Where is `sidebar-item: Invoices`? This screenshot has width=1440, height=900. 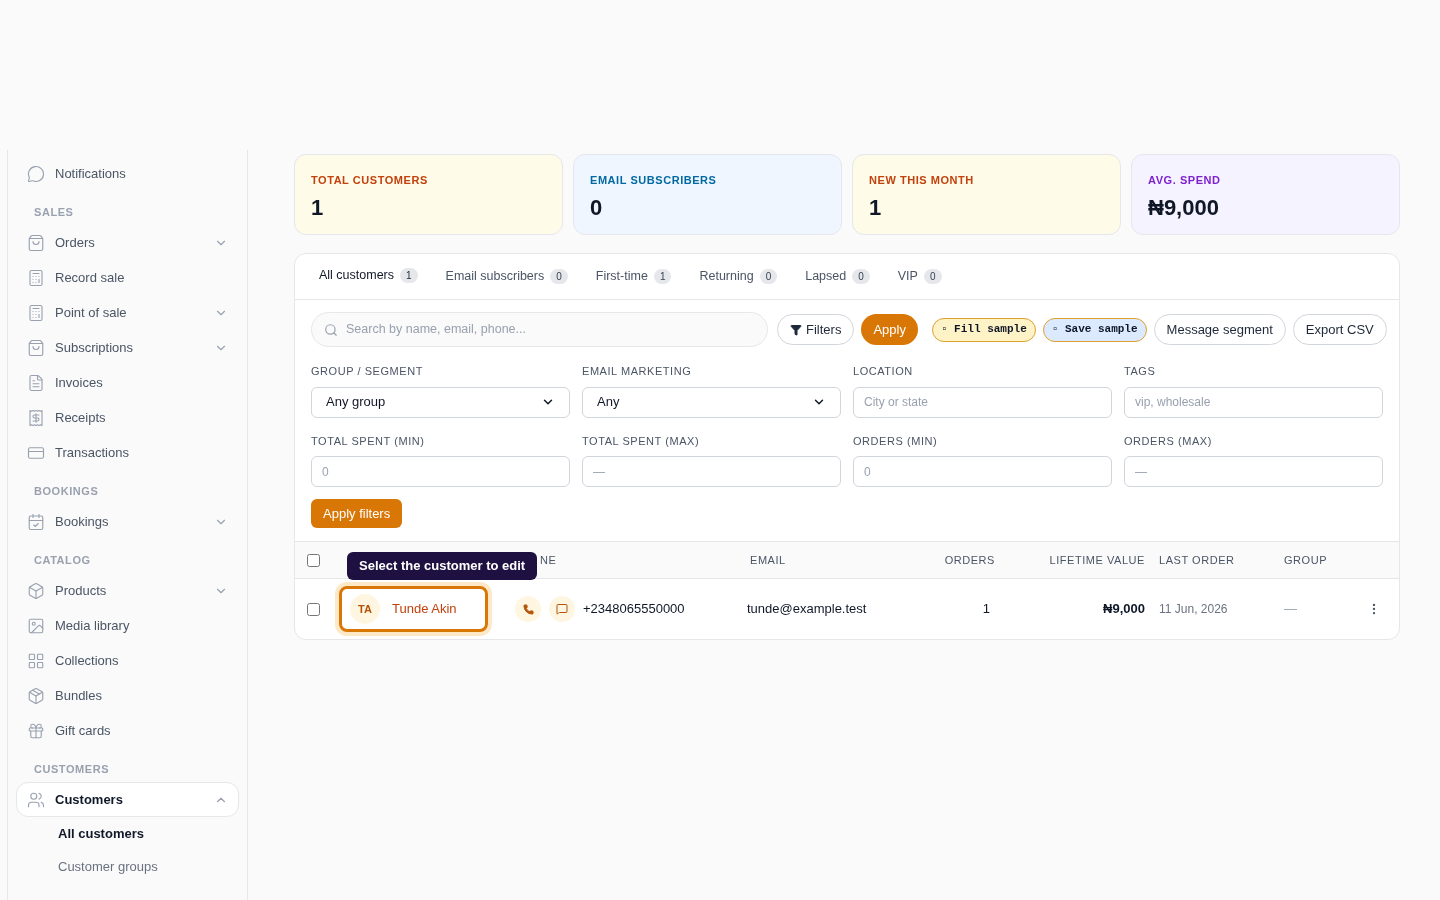 sidebar-item: Invoices is located at coordinates (127, 382).